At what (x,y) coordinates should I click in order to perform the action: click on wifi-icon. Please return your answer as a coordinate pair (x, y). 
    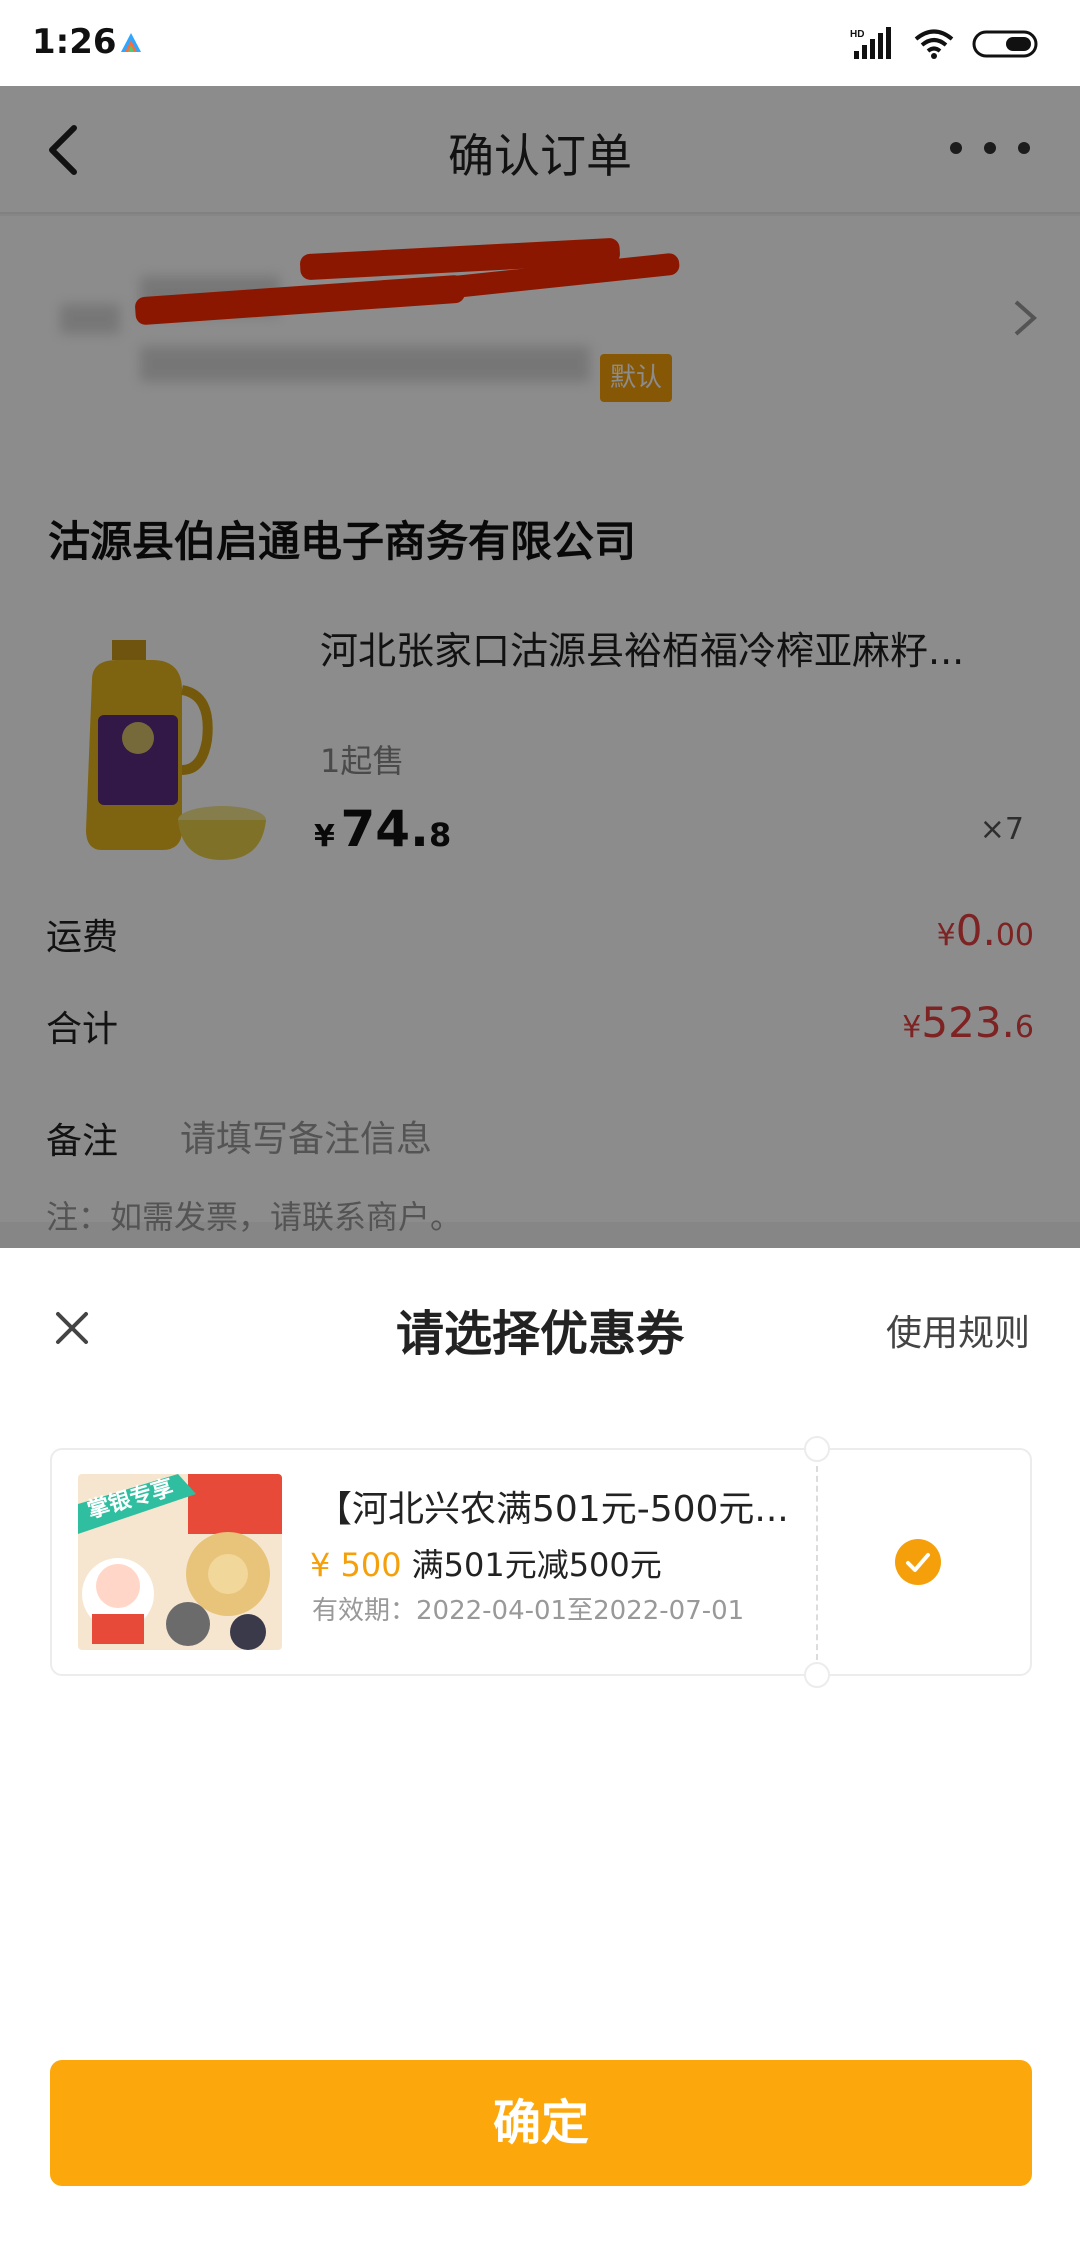
    Looking at the image, I should click on (934, 44).